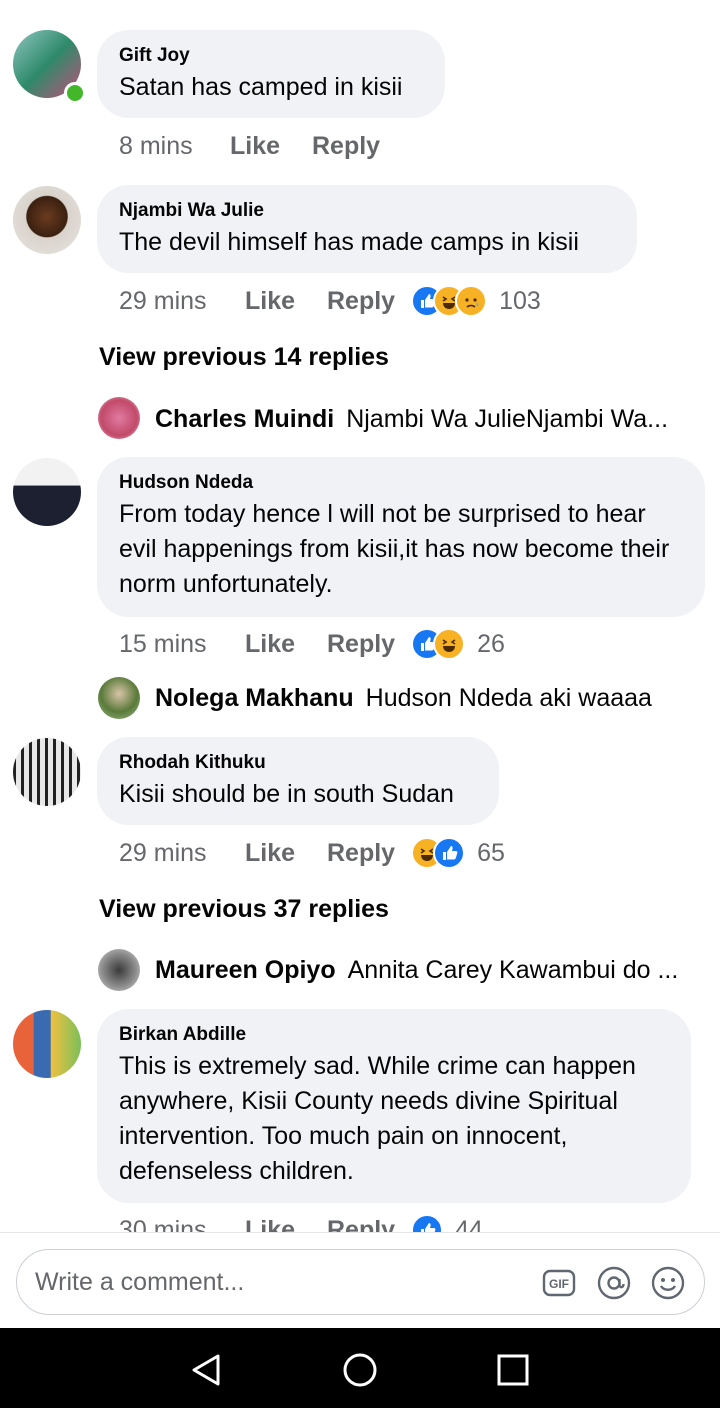  I want to click on comment-text: Kisii should be in south Sudan, so click(286, 794).